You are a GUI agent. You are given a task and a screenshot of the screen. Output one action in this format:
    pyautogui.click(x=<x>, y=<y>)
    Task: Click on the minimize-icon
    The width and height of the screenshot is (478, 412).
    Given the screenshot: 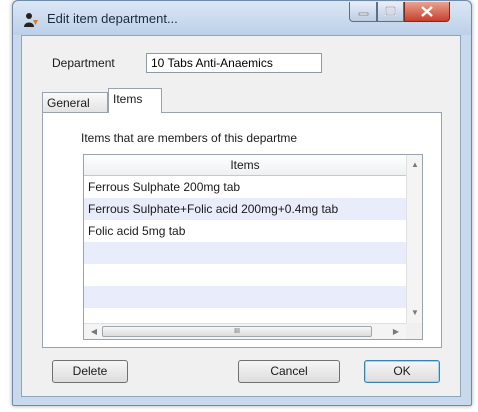 What is the action you would take?
    pyautogui.click(x=363, y=14)
    